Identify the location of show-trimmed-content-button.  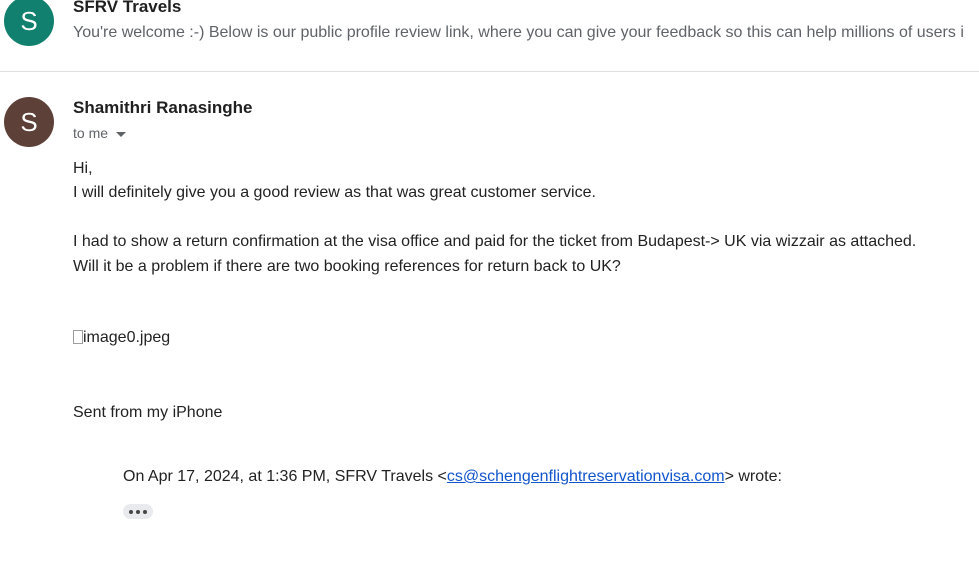
(138, 511).